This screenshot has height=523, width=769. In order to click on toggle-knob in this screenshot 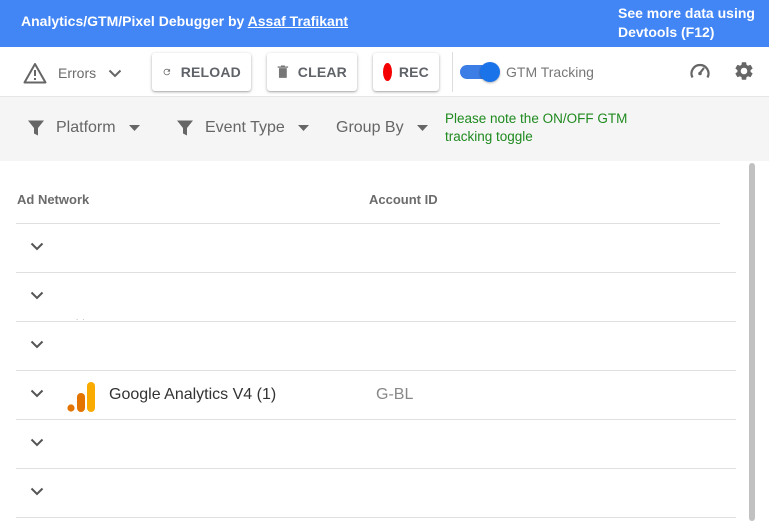, I will do `click(490, 72)`.